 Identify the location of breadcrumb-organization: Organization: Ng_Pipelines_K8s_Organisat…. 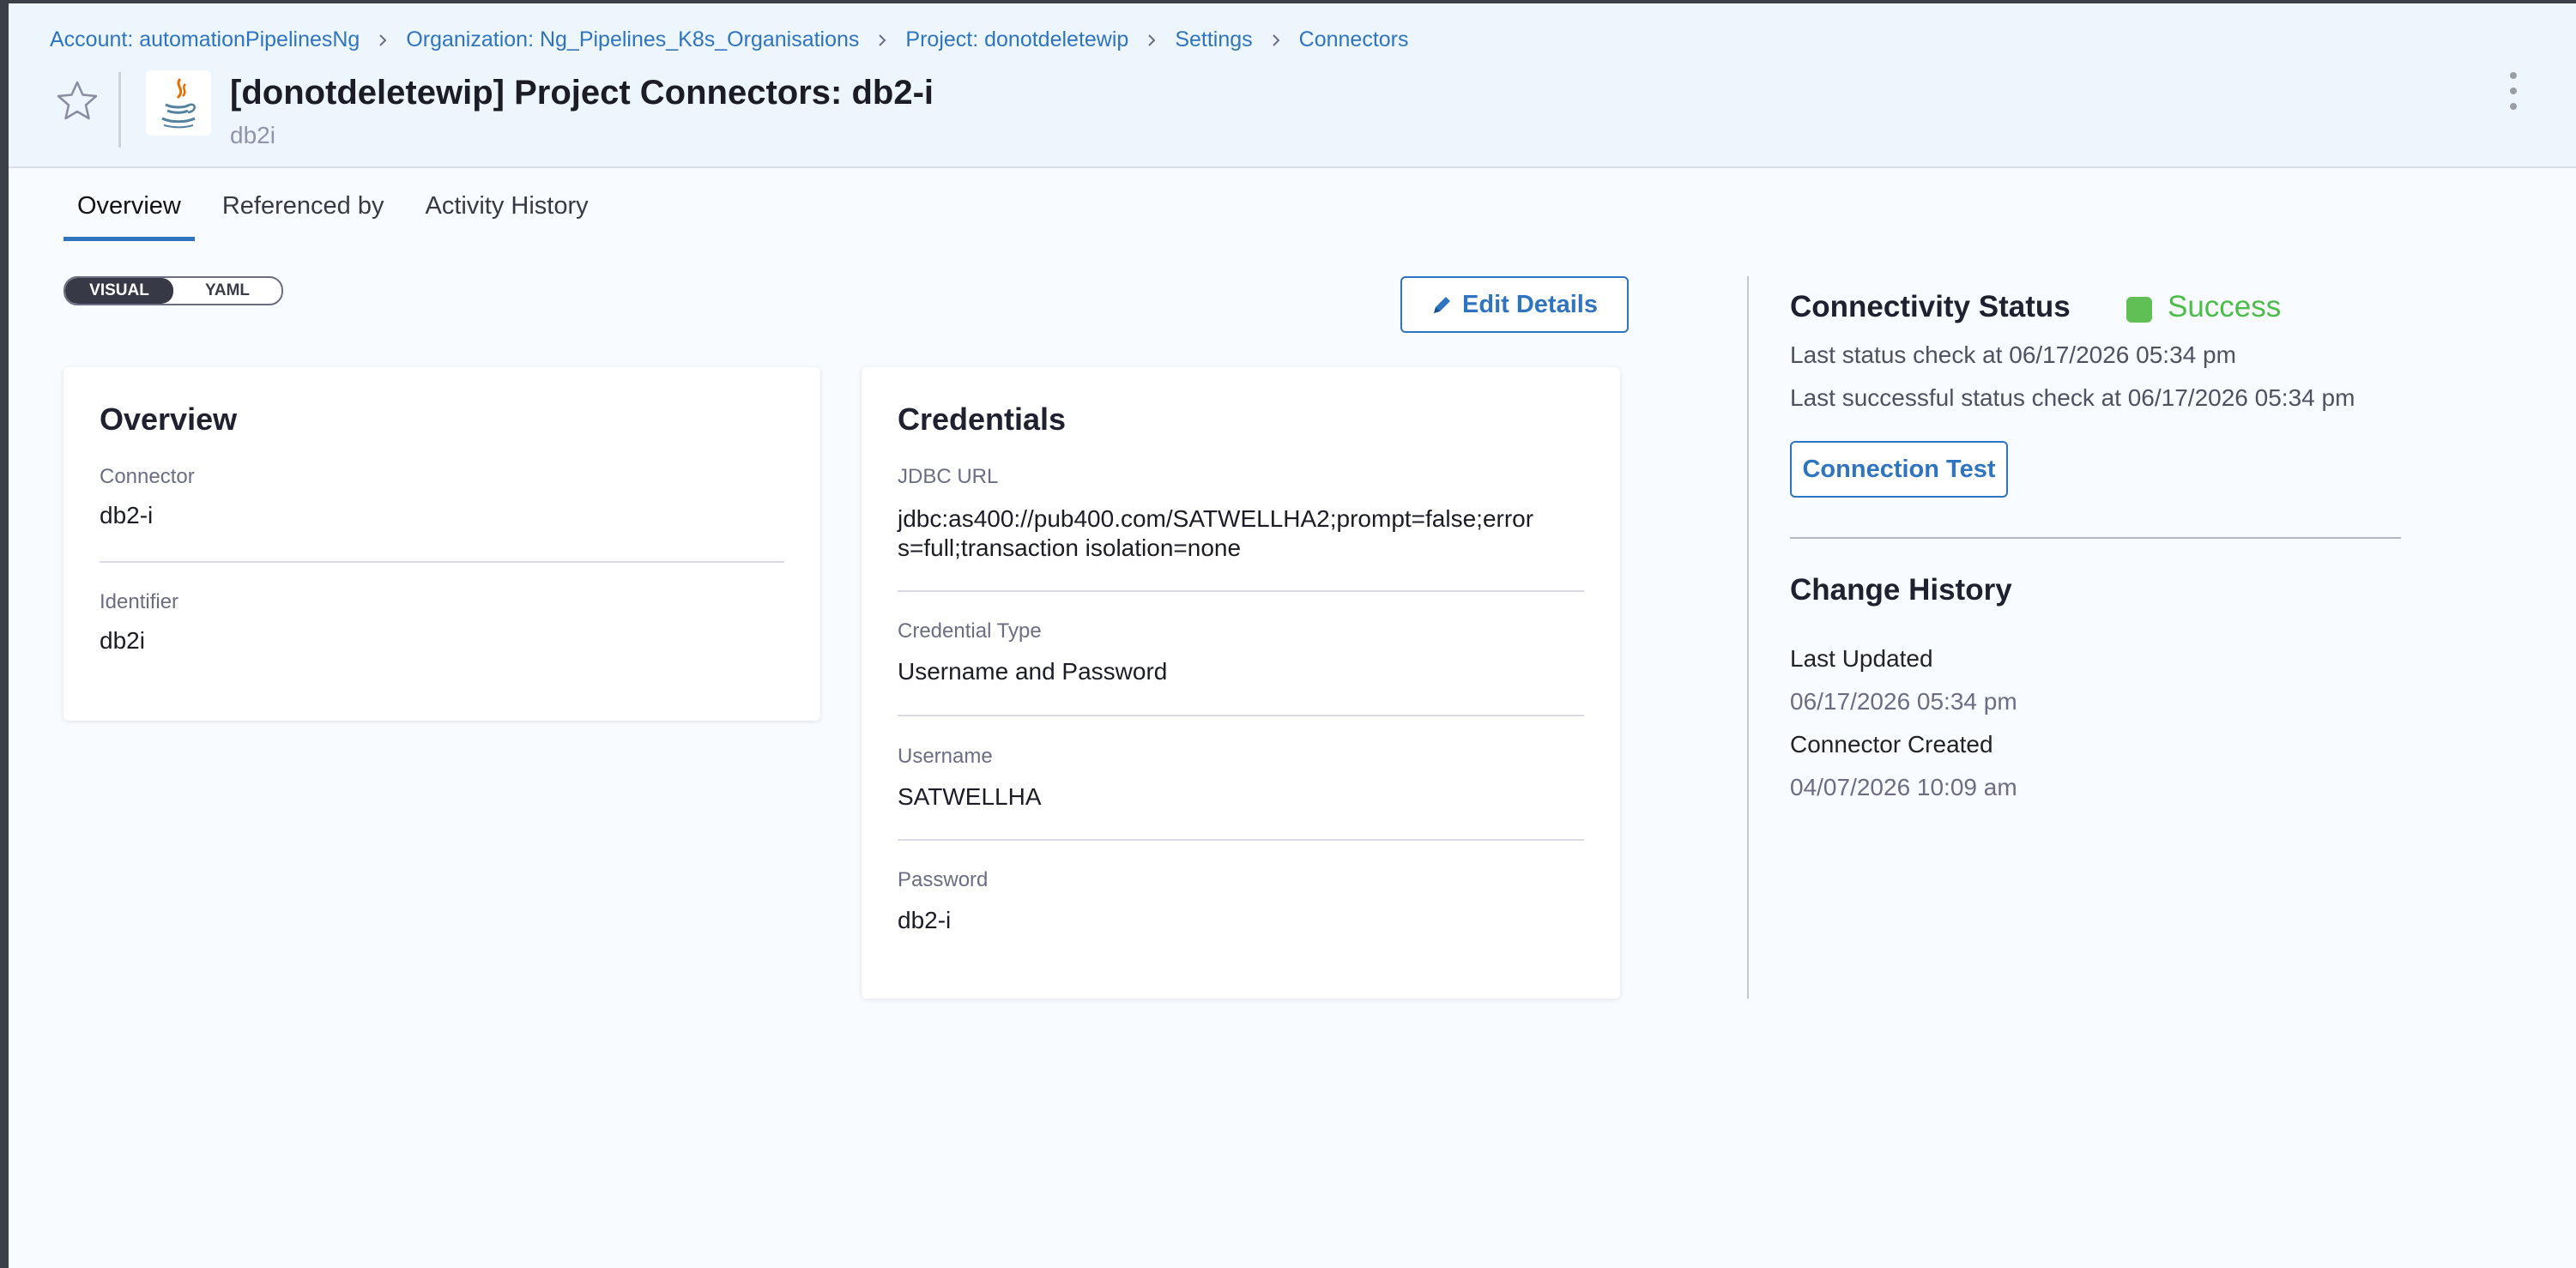
(632, 40).